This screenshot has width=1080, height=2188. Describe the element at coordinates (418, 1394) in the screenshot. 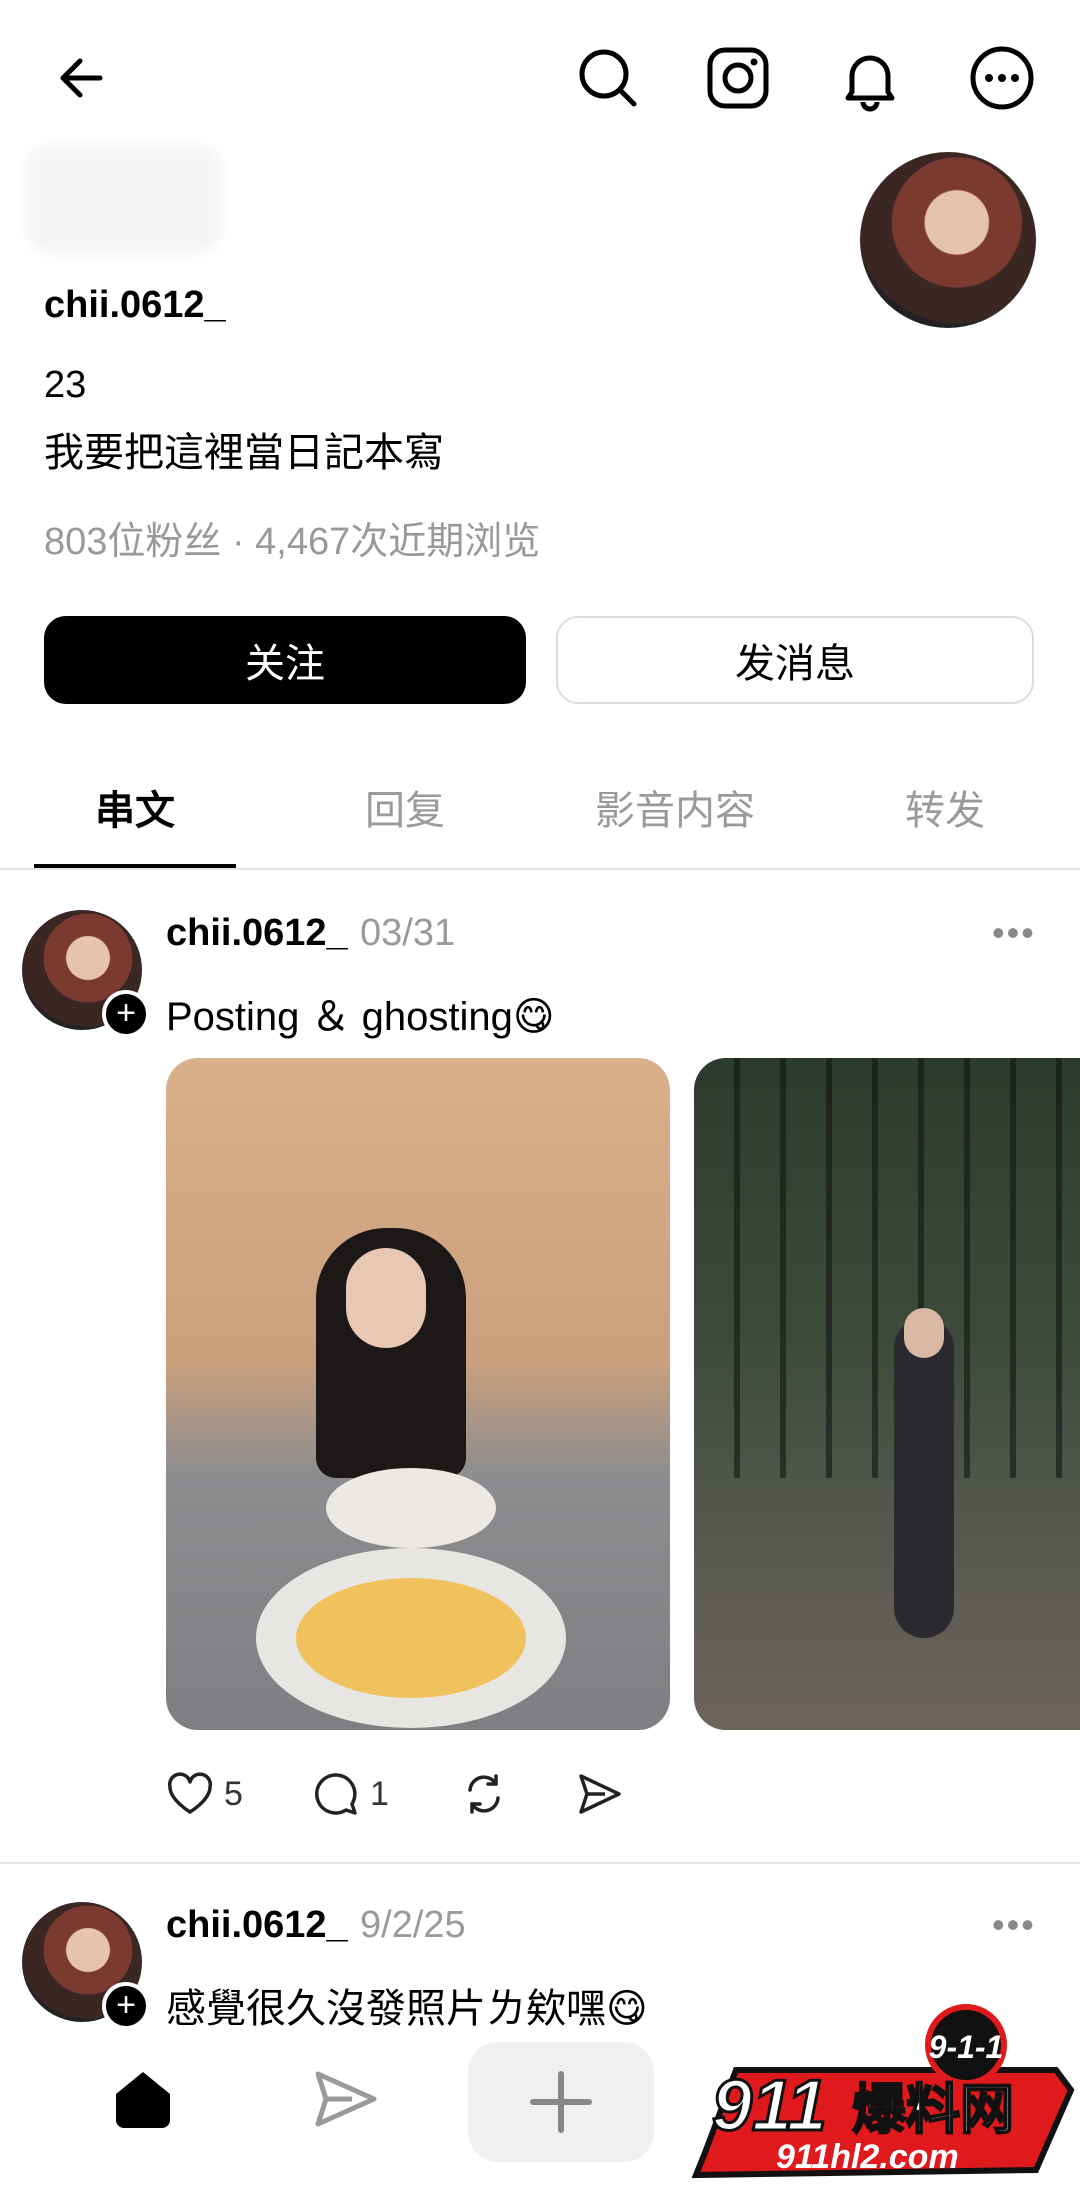

I see `post-photo-restaurant` at that location.